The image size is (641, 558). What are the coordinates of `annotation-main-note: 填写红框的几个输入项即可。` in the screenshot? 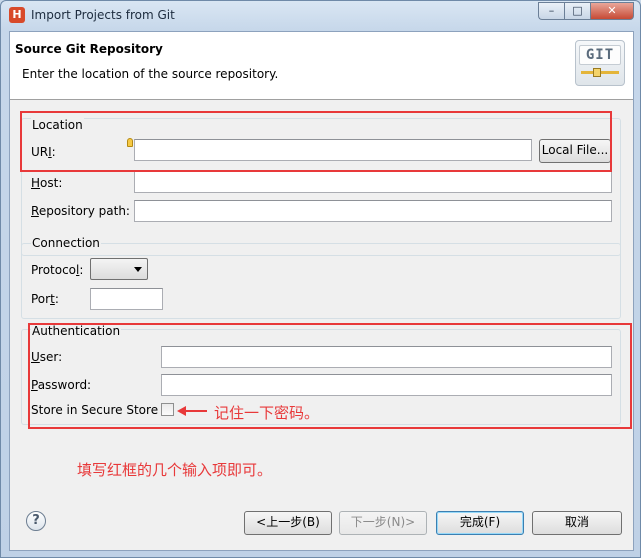 It's located at (175, 470).